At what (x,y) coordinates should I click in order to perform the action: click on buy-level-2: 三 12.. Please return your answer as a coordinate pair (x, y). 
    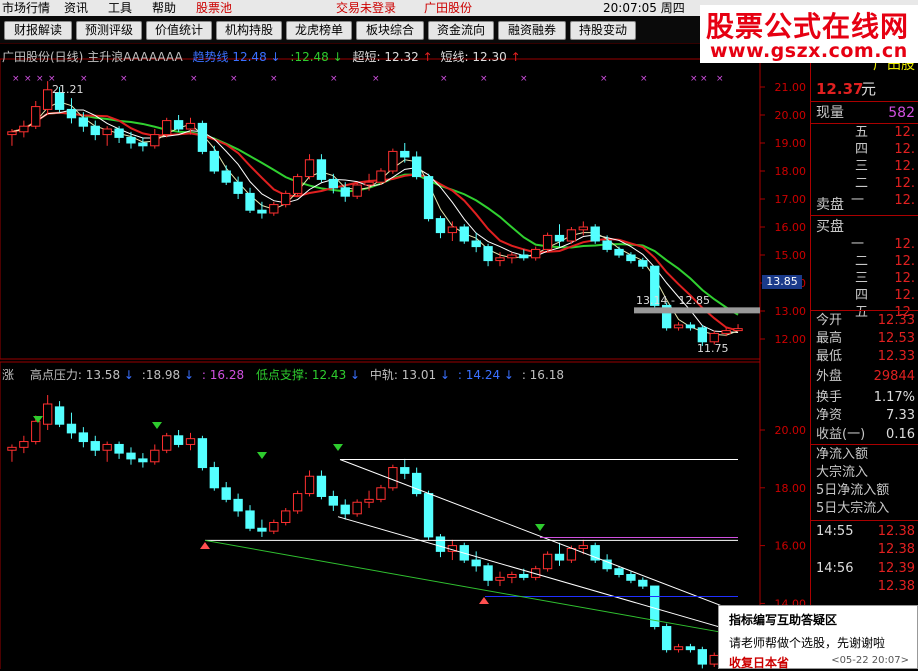
    Looking at the image, I should click on (864, 279).